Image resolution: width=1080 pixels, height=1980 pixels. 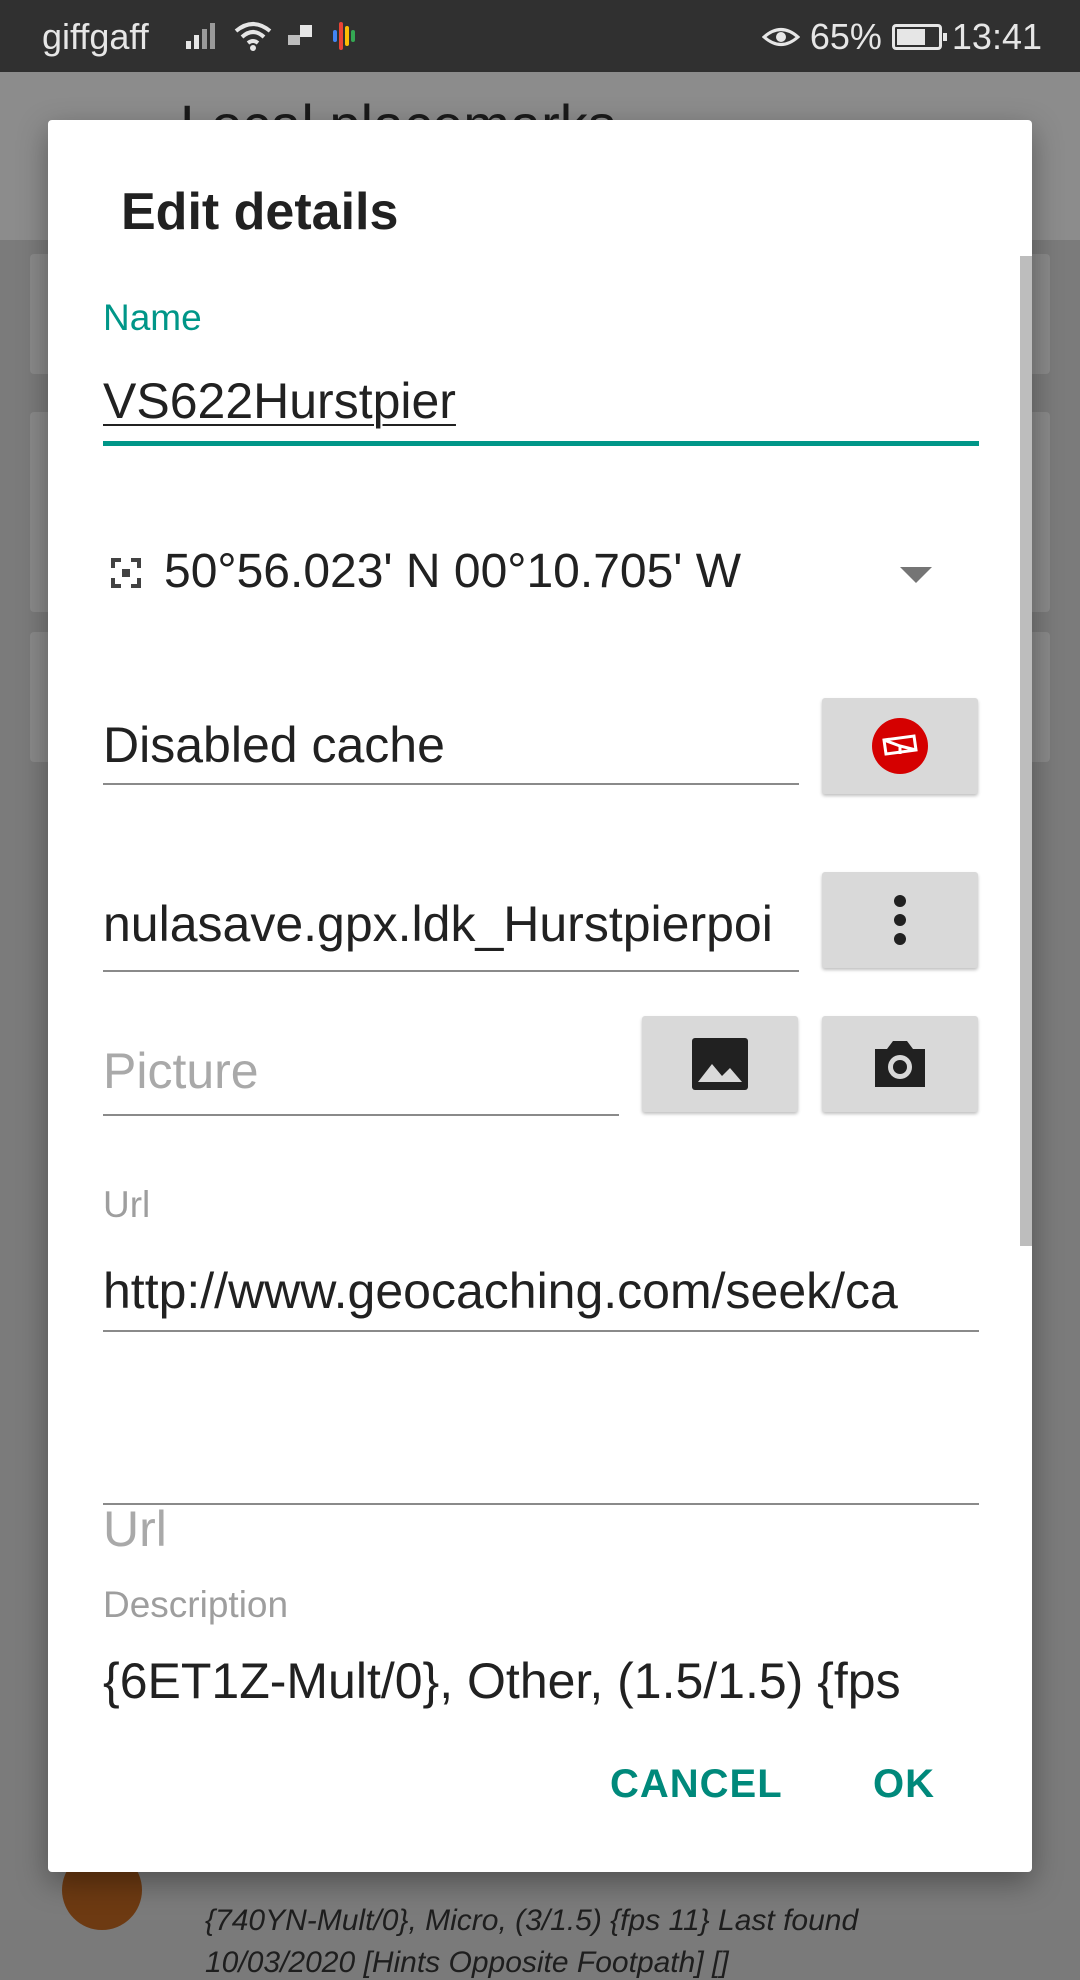 I want to click on eye-comfort-icon, so click(x=780, y=37).